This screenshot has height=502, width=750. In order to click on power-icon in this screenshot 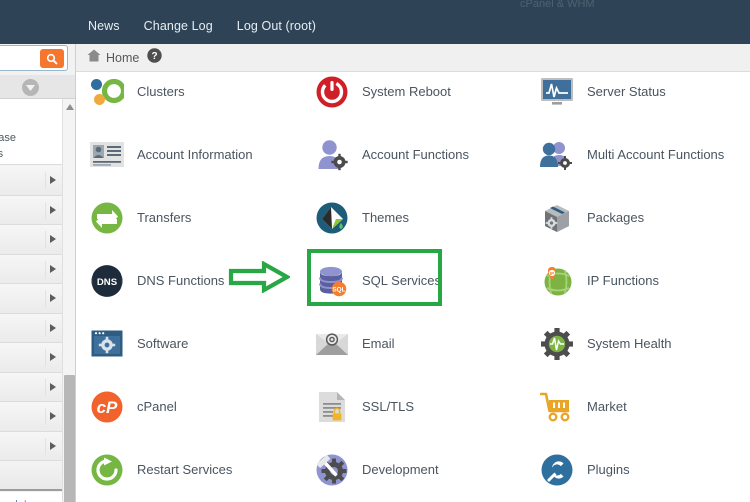, I will do `click(332, 92)`.